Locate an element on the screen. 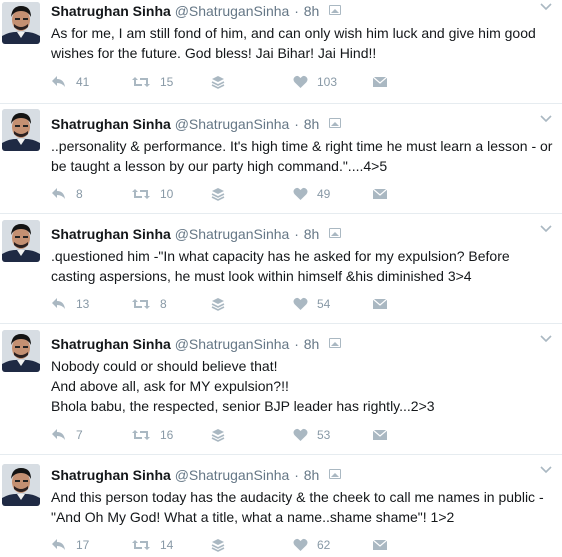  tweet-actions: 8 10 49 is located at coordinates (251, 194).